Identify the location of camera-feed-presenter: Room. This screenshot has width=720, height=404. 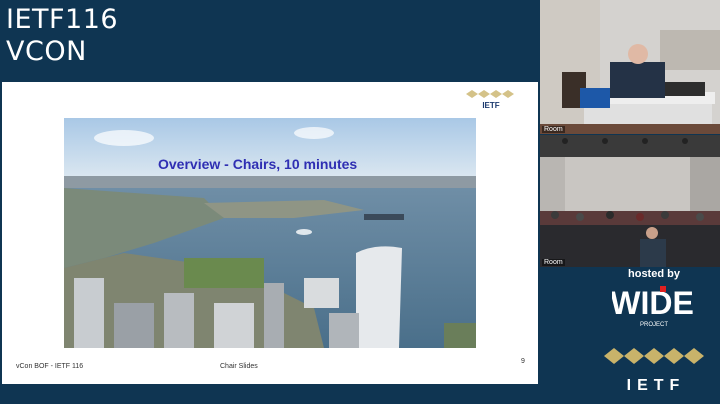
(630, 67).